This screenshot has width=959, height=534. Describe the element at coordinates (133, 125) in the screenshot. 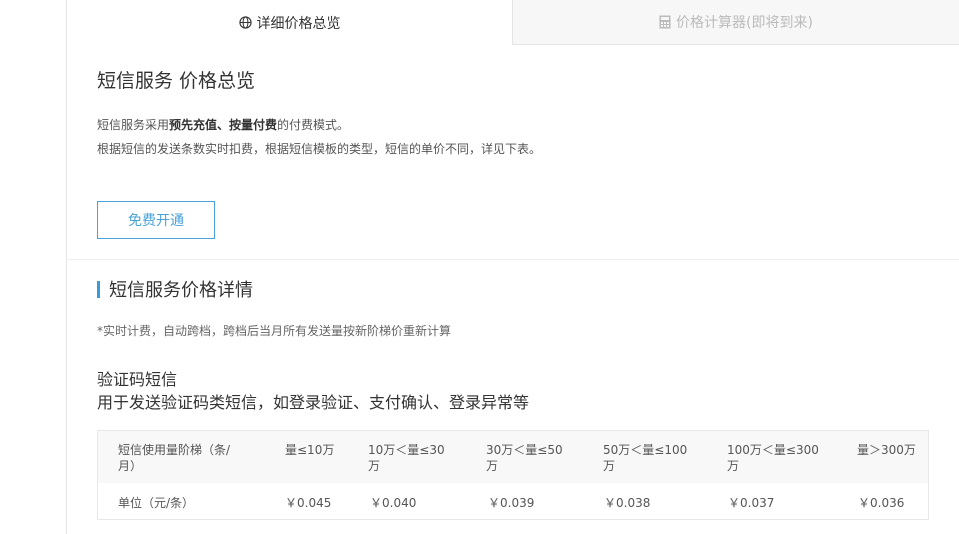

I see `desc1-prefix: 短信服务采用` at that location.